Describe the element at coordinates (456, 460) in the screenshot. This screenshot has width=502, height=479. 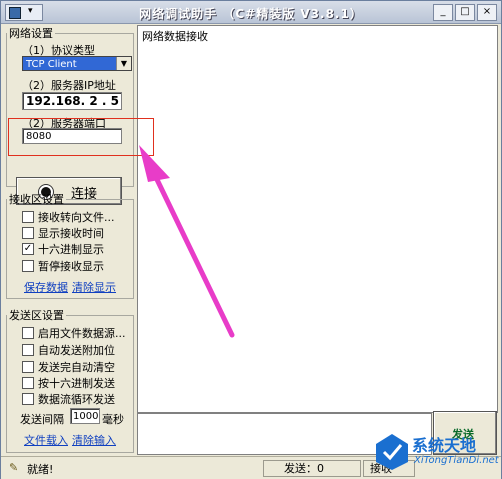
I see `watermark-url: XiTongTianDi.net` at that location.